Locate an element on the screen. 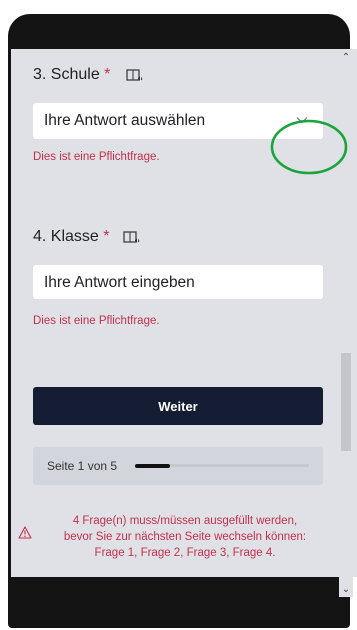  question-3-title: 3. Schule * is located at coordinates (71, 75).